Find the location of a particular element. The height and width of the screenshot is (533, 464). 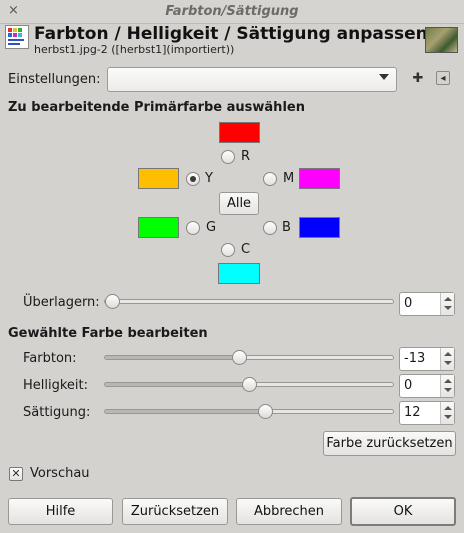

overlap-label: Überlagern: is located at coordinates (61, 302).